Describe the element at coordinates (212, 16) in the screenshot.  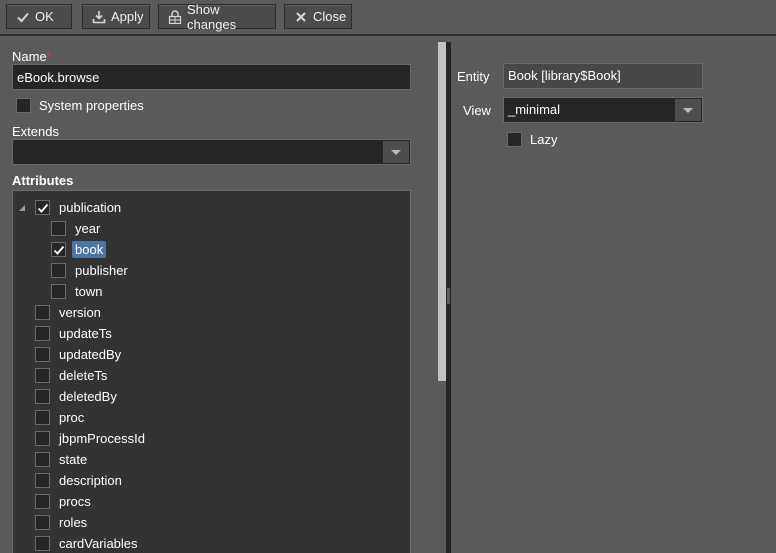
I see `show-changes-button-label: Show changes` at that location.